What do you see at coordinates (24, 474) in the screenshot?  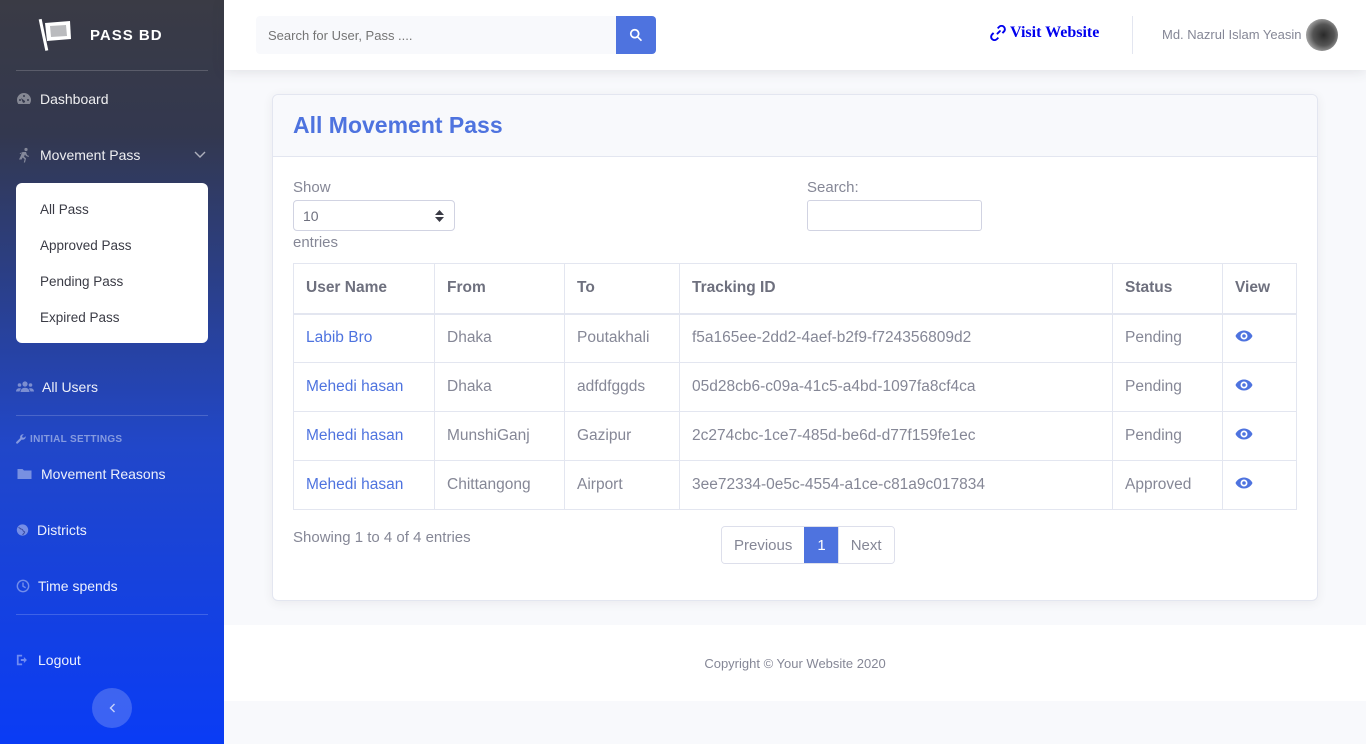 I see `folder-icon` at bounding box center [24, 474].